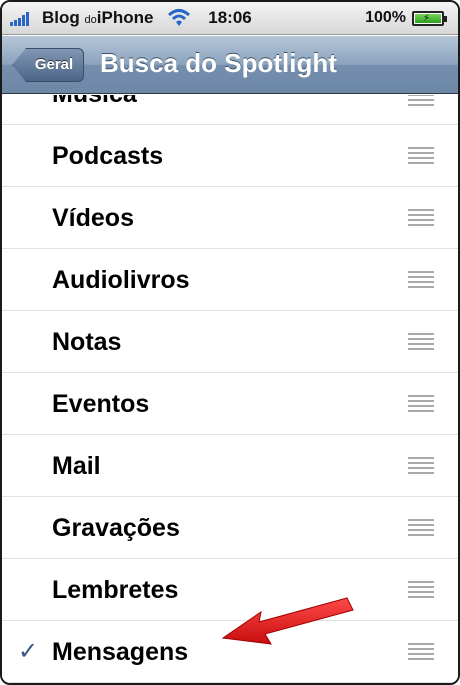  What do you see at coordinates (48, 65) in the screenshot?
I see `back-button: Geral` at bounding box center [48, 65].